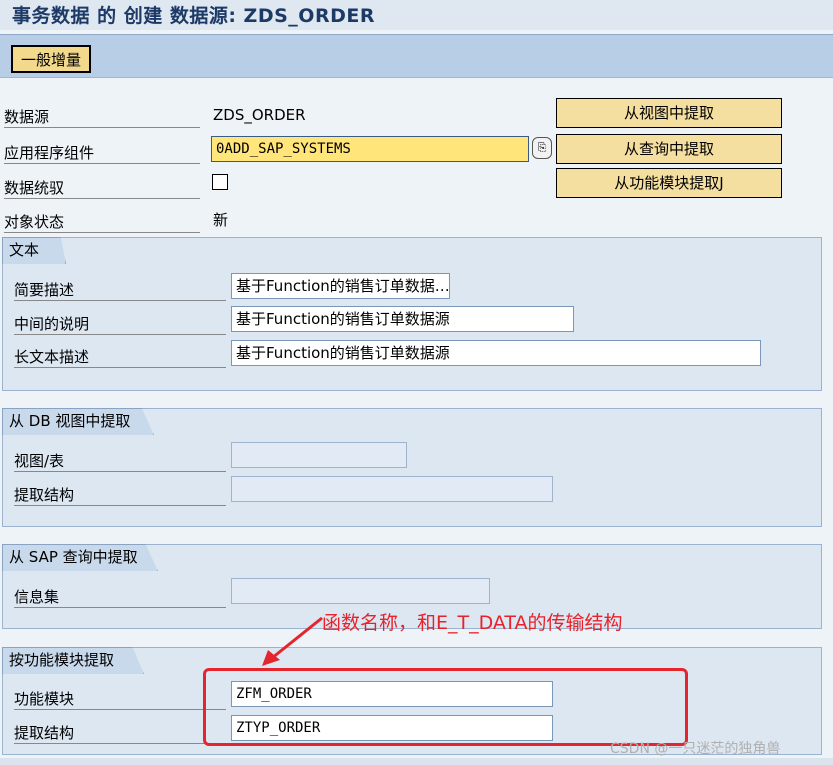 The image size is (833, 765). I want to click on infoset-field, so click(360, 591).